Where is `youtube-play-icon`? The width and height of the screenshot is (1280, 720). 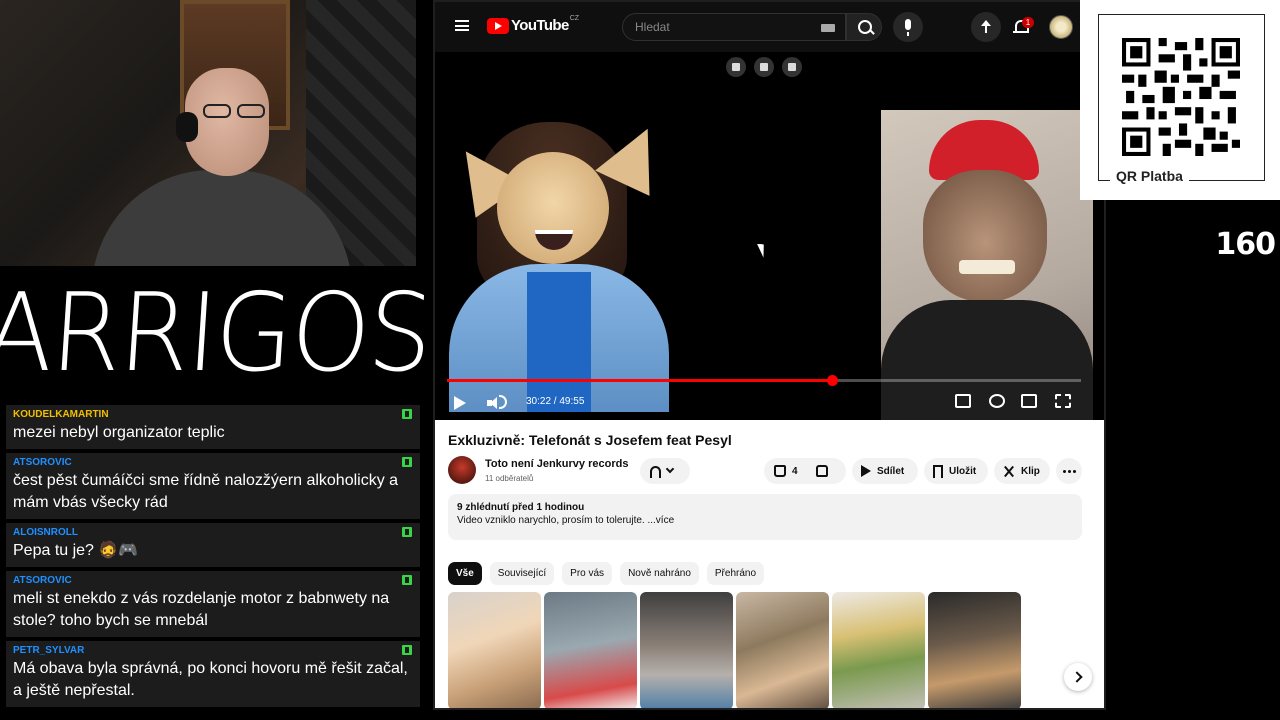
youtube-play-icon is located at coordinates (498, 25).